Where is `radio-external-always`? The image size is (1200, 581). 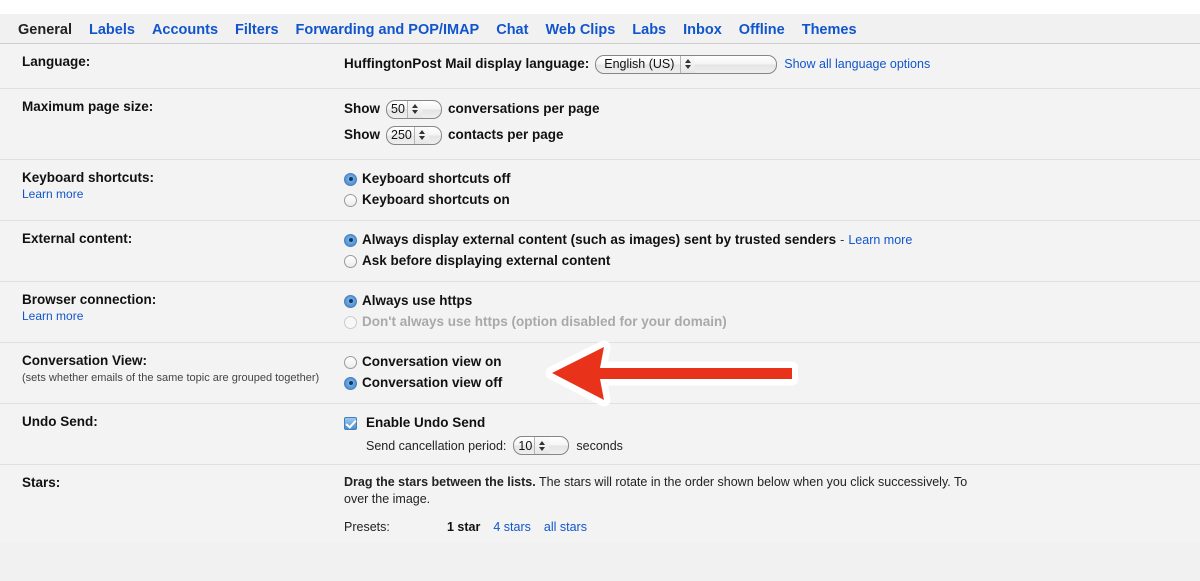
radio-external-always is located at coordinates (350, 240).